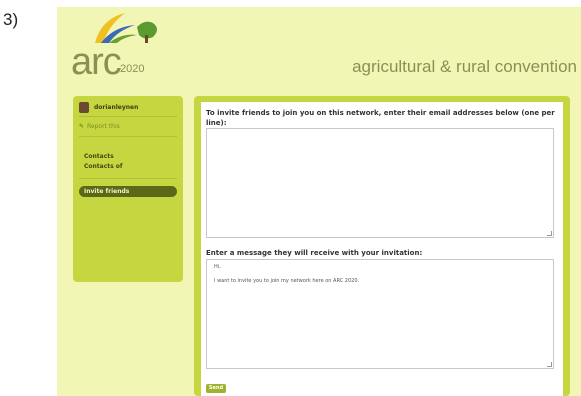 The width and height of the screenshot is (581, 396). What do you see at coordinates (103, 166) in the screenshot?
I see `sidebar-item-contacts-of: Contacts of` at bounding box center [103, 166].